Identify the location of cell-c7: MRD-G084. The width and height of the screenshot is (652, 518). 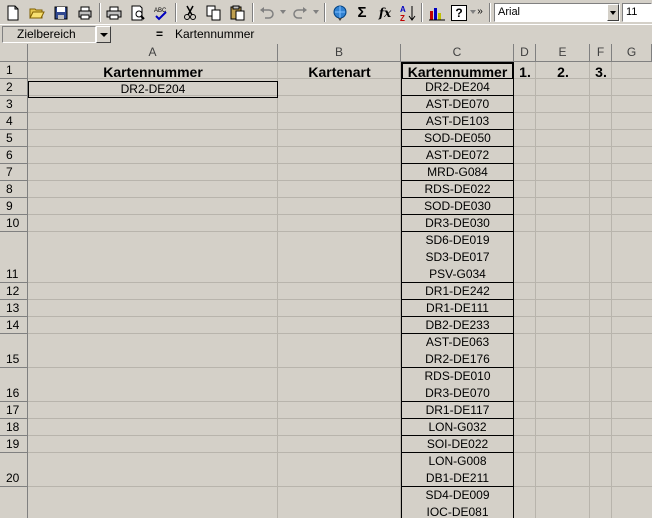
(457, 172).